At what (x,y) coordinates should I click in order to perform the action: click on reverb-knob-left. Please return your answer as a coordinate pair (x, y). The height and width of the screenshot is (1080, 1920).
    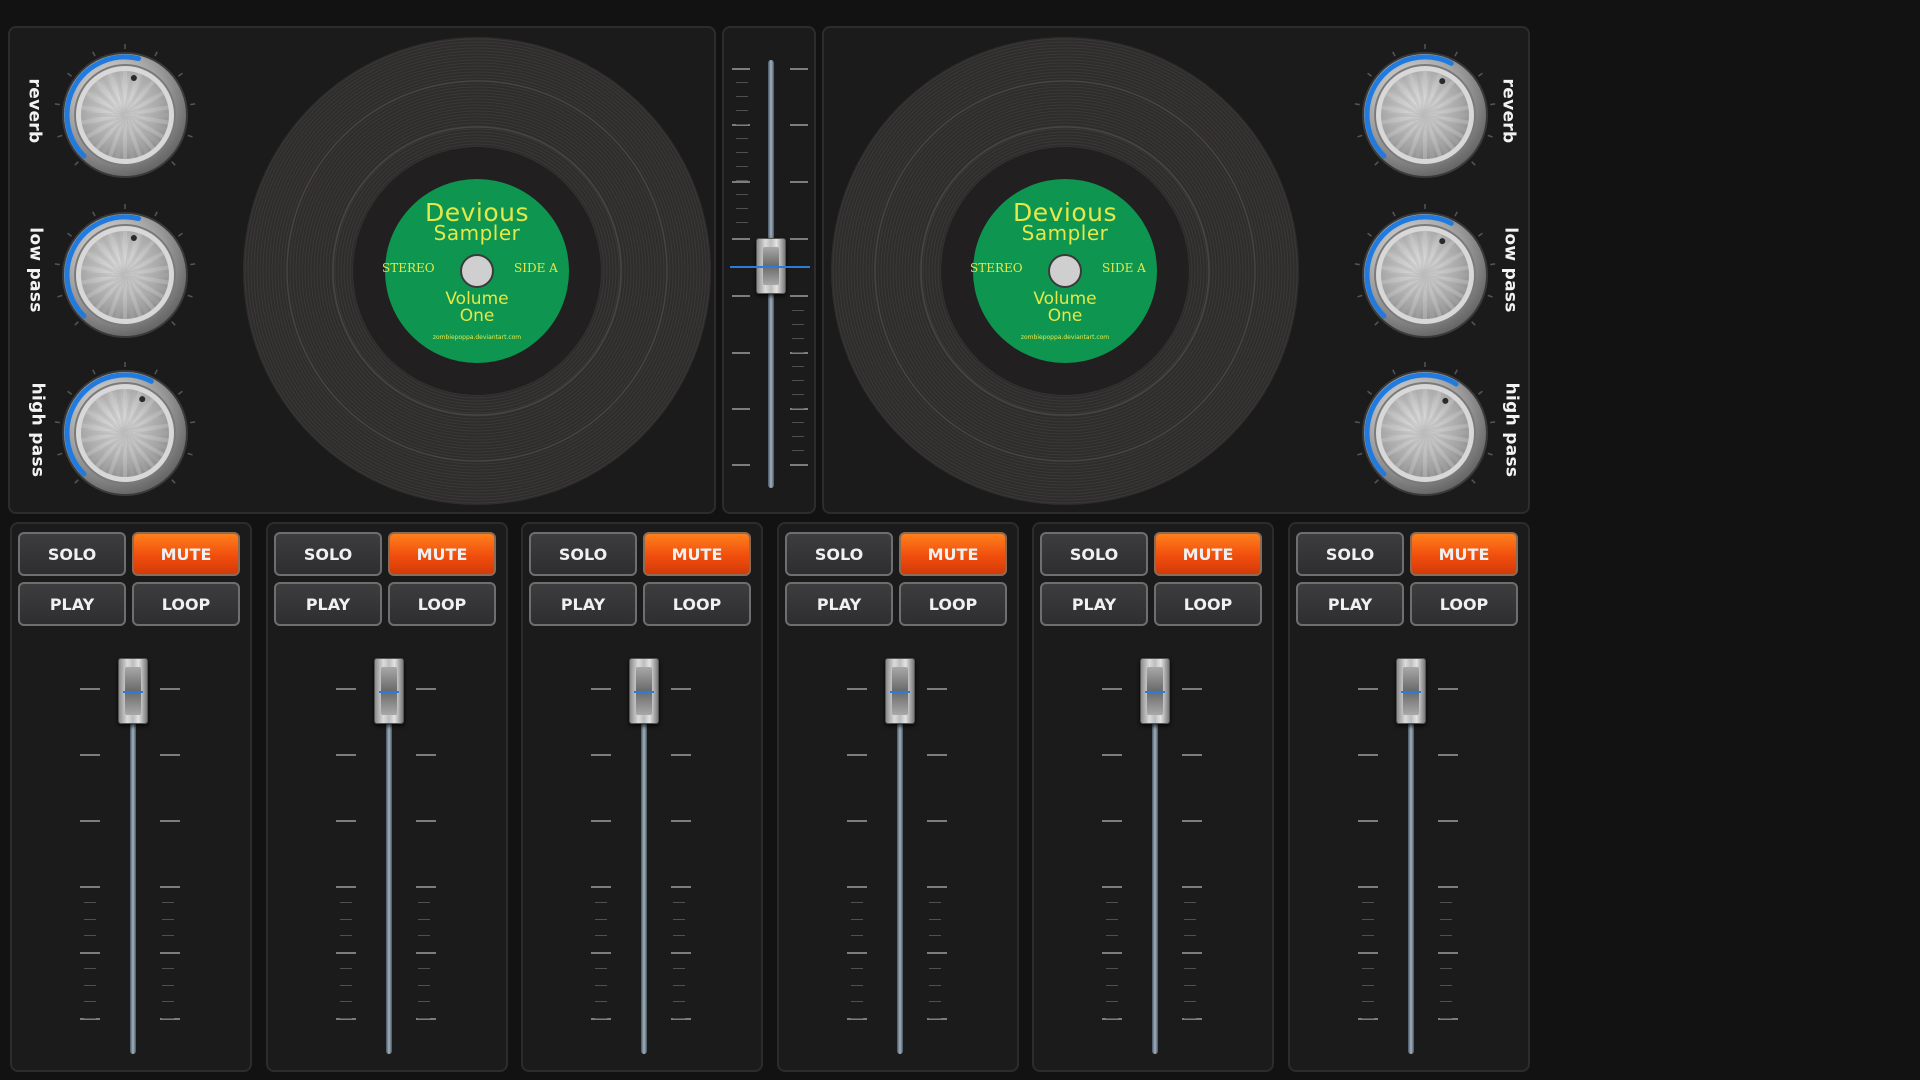
    Looking at the image, I should click on (125, 115).